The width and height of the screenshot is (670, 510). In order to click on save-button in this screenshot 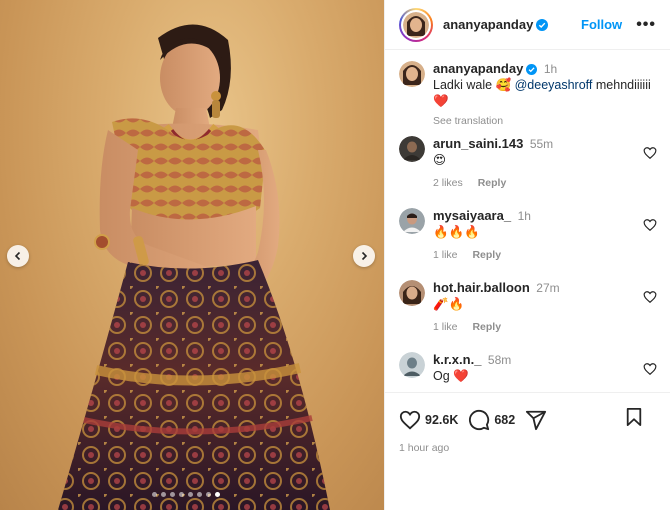, I will do `click(634, 419)`.